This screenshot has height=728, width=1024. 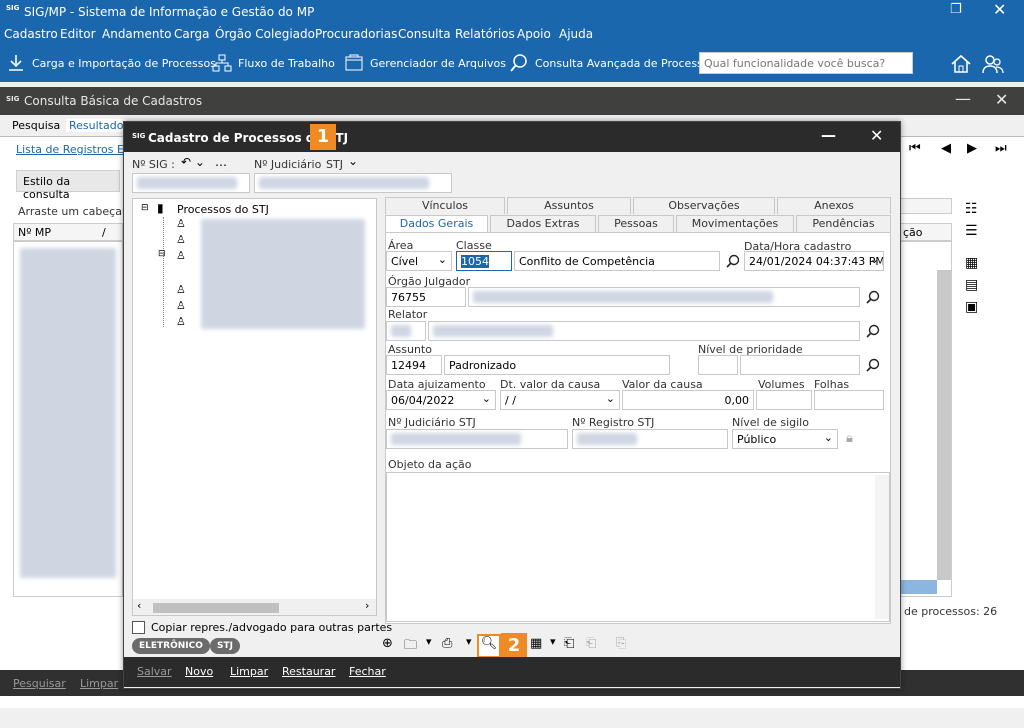 I want to click on right-grid-scrollbar, so click(x=944, y=425).